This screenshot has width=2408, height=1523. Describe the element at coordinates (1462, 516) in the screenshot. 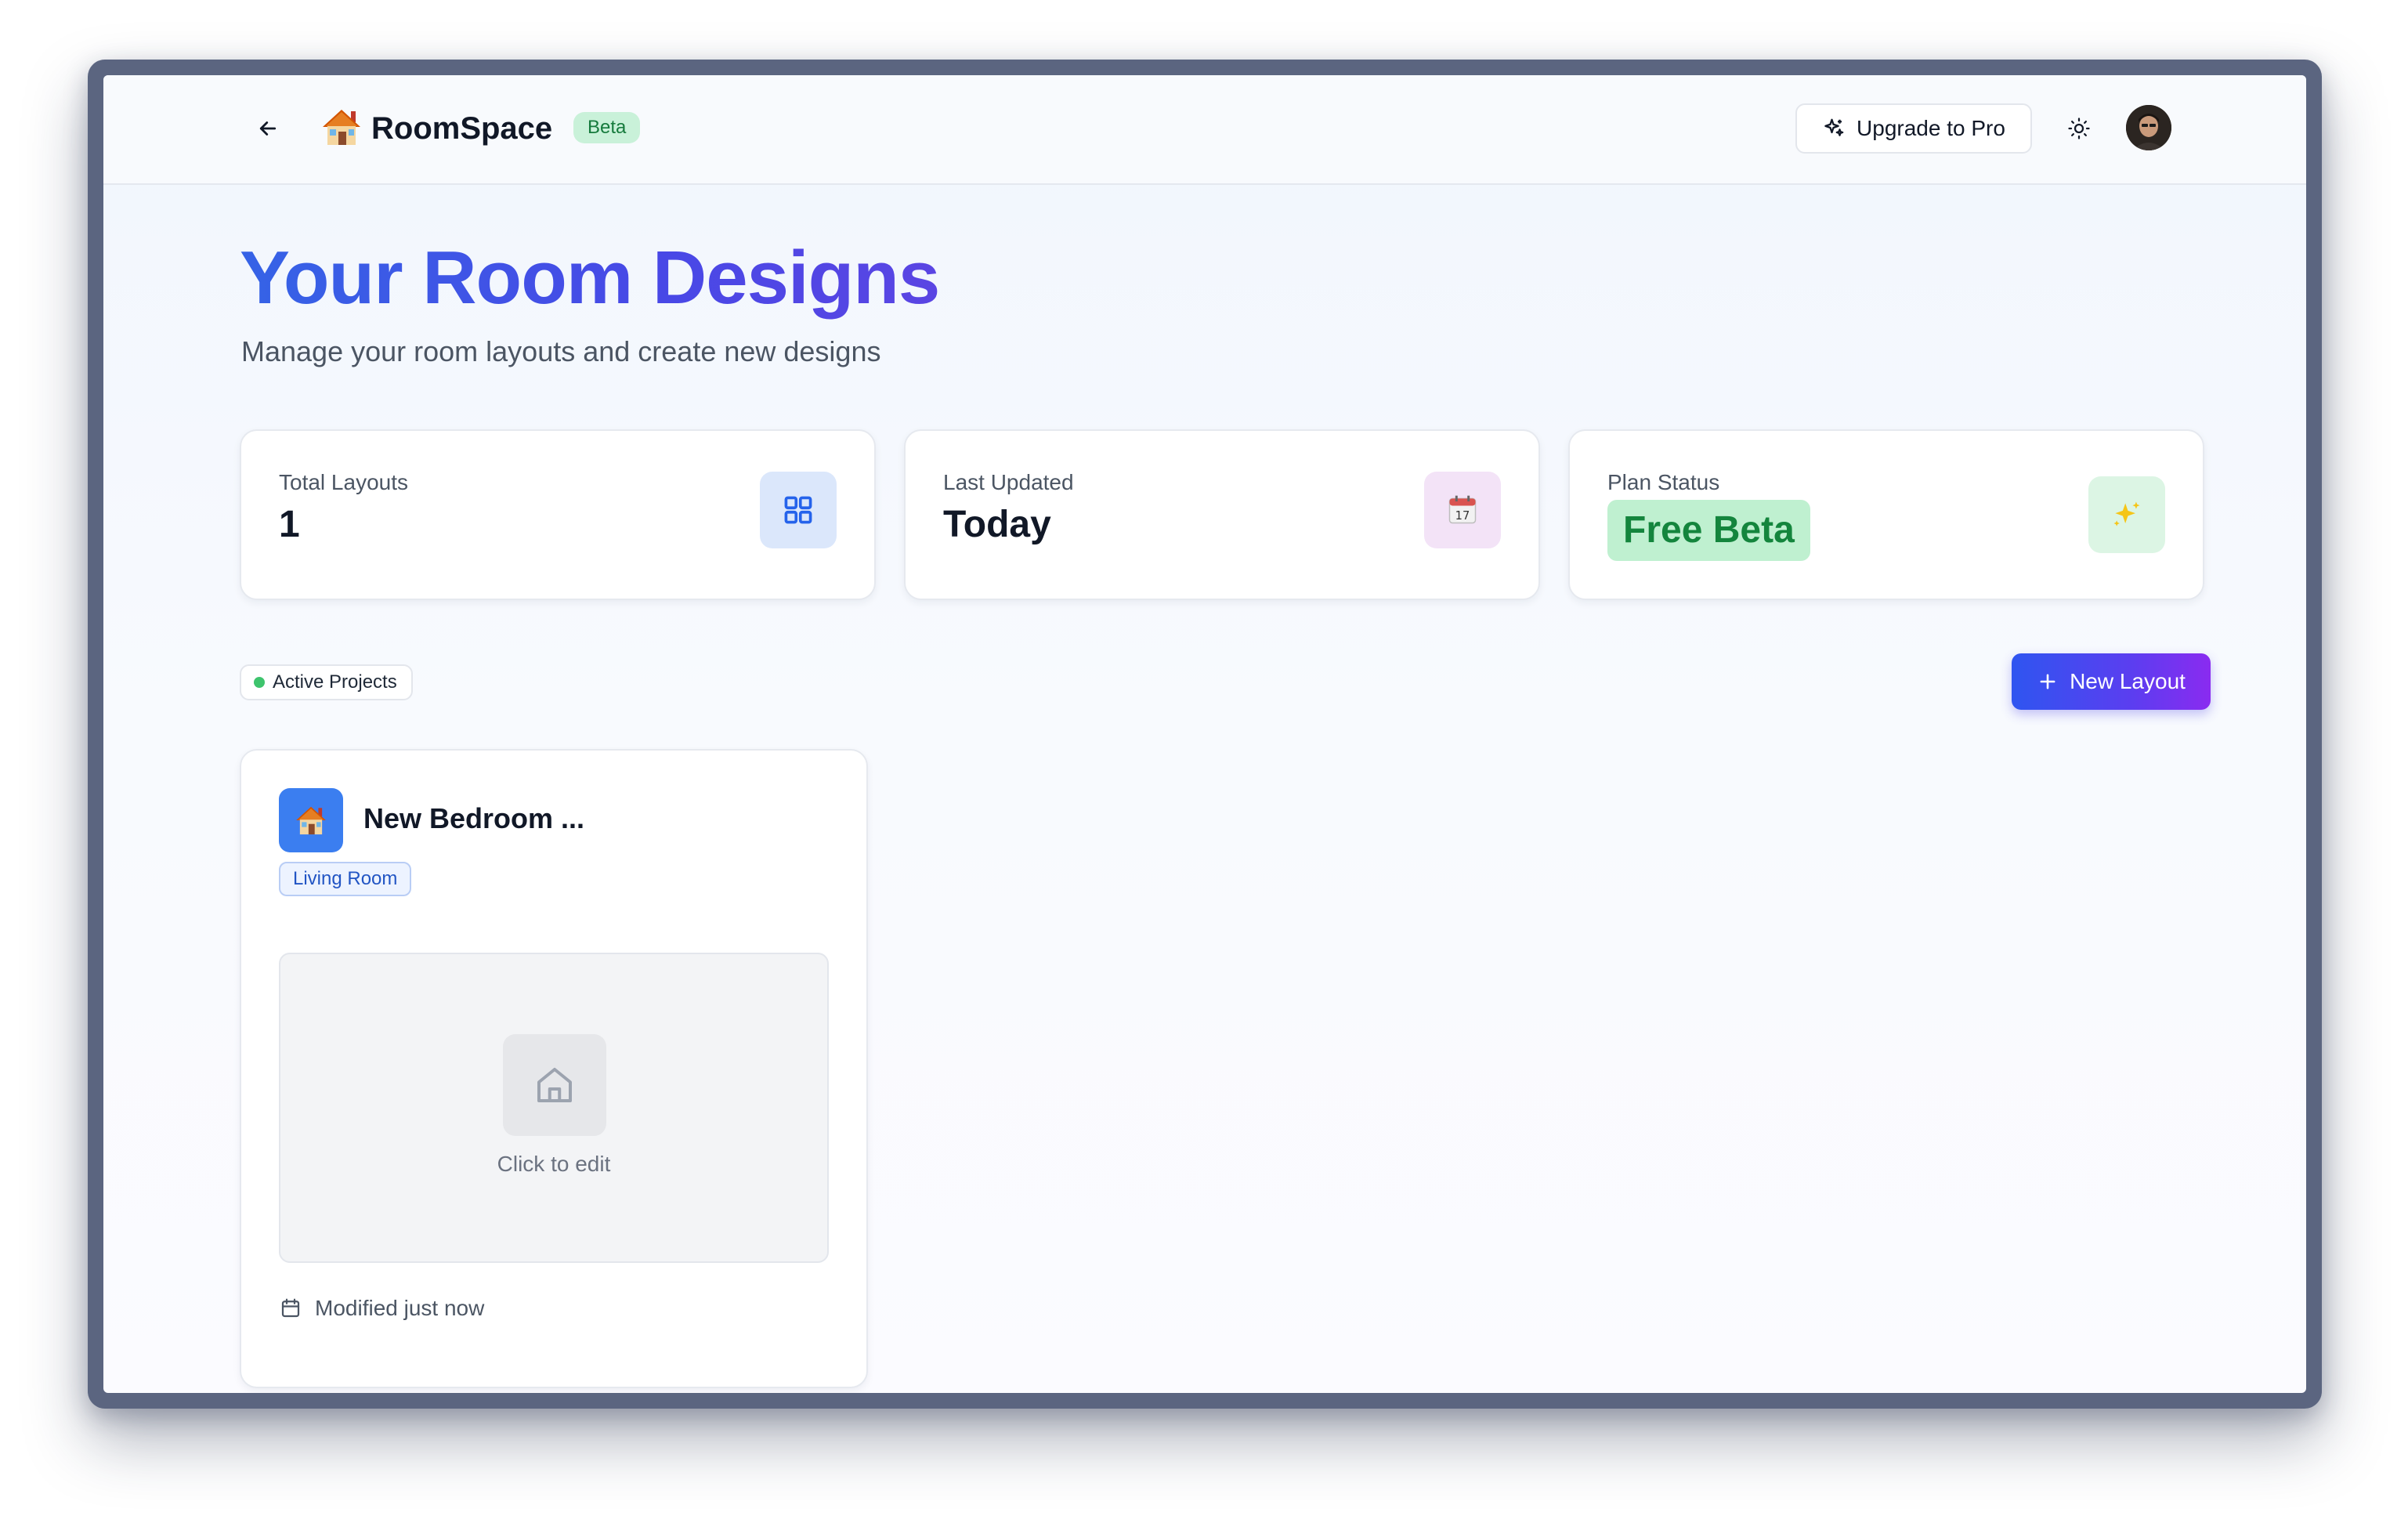

I see `svg-text: 17` at that location.